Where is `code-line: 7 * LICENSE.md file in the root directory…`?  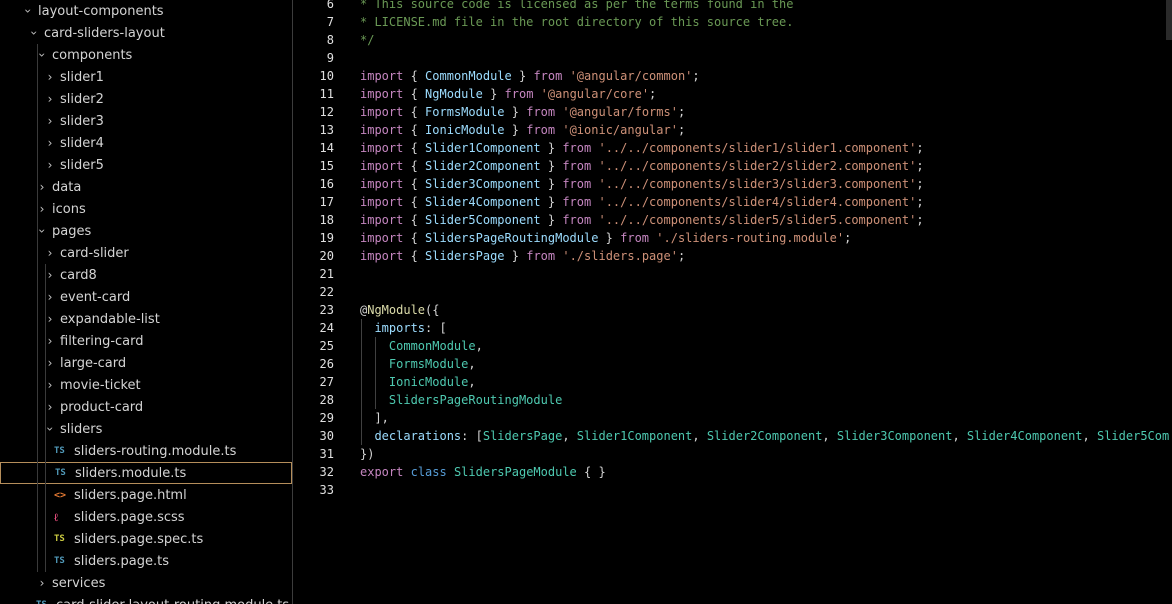 code-line: 7 * LICENSE.md file in the root directory… is located at coordinates (733, 22).